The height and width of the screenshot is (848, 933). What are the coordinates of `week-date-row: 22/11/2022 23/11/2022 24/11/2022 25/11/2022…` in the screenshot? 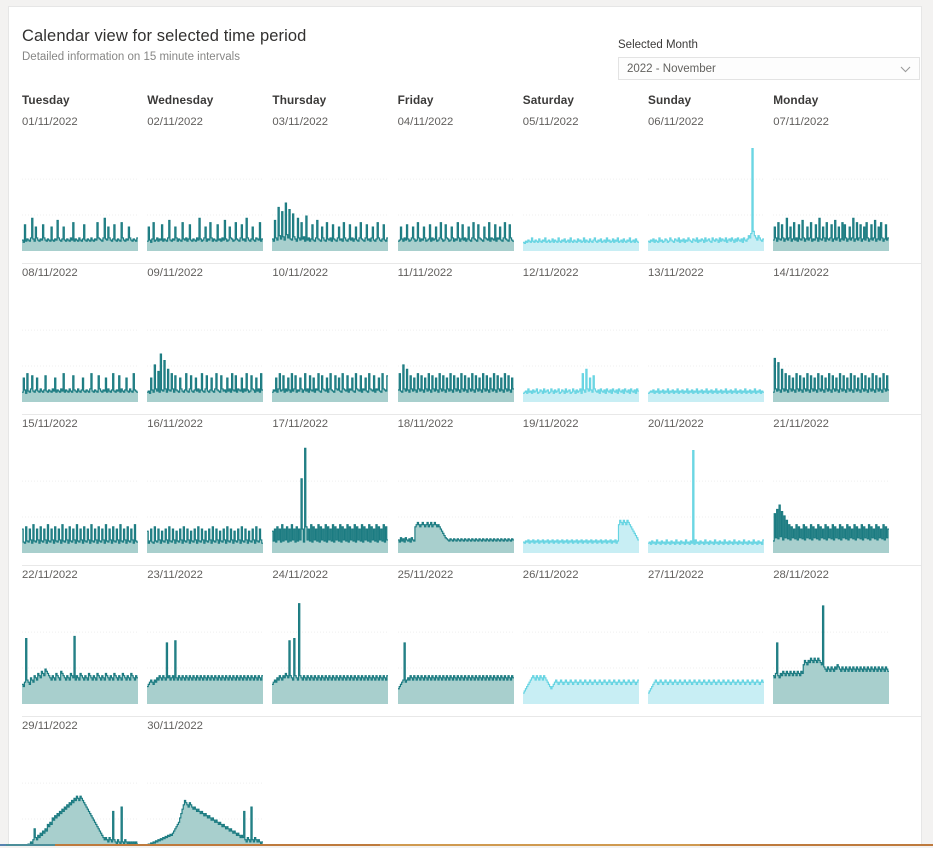 It's located at (471, 576).